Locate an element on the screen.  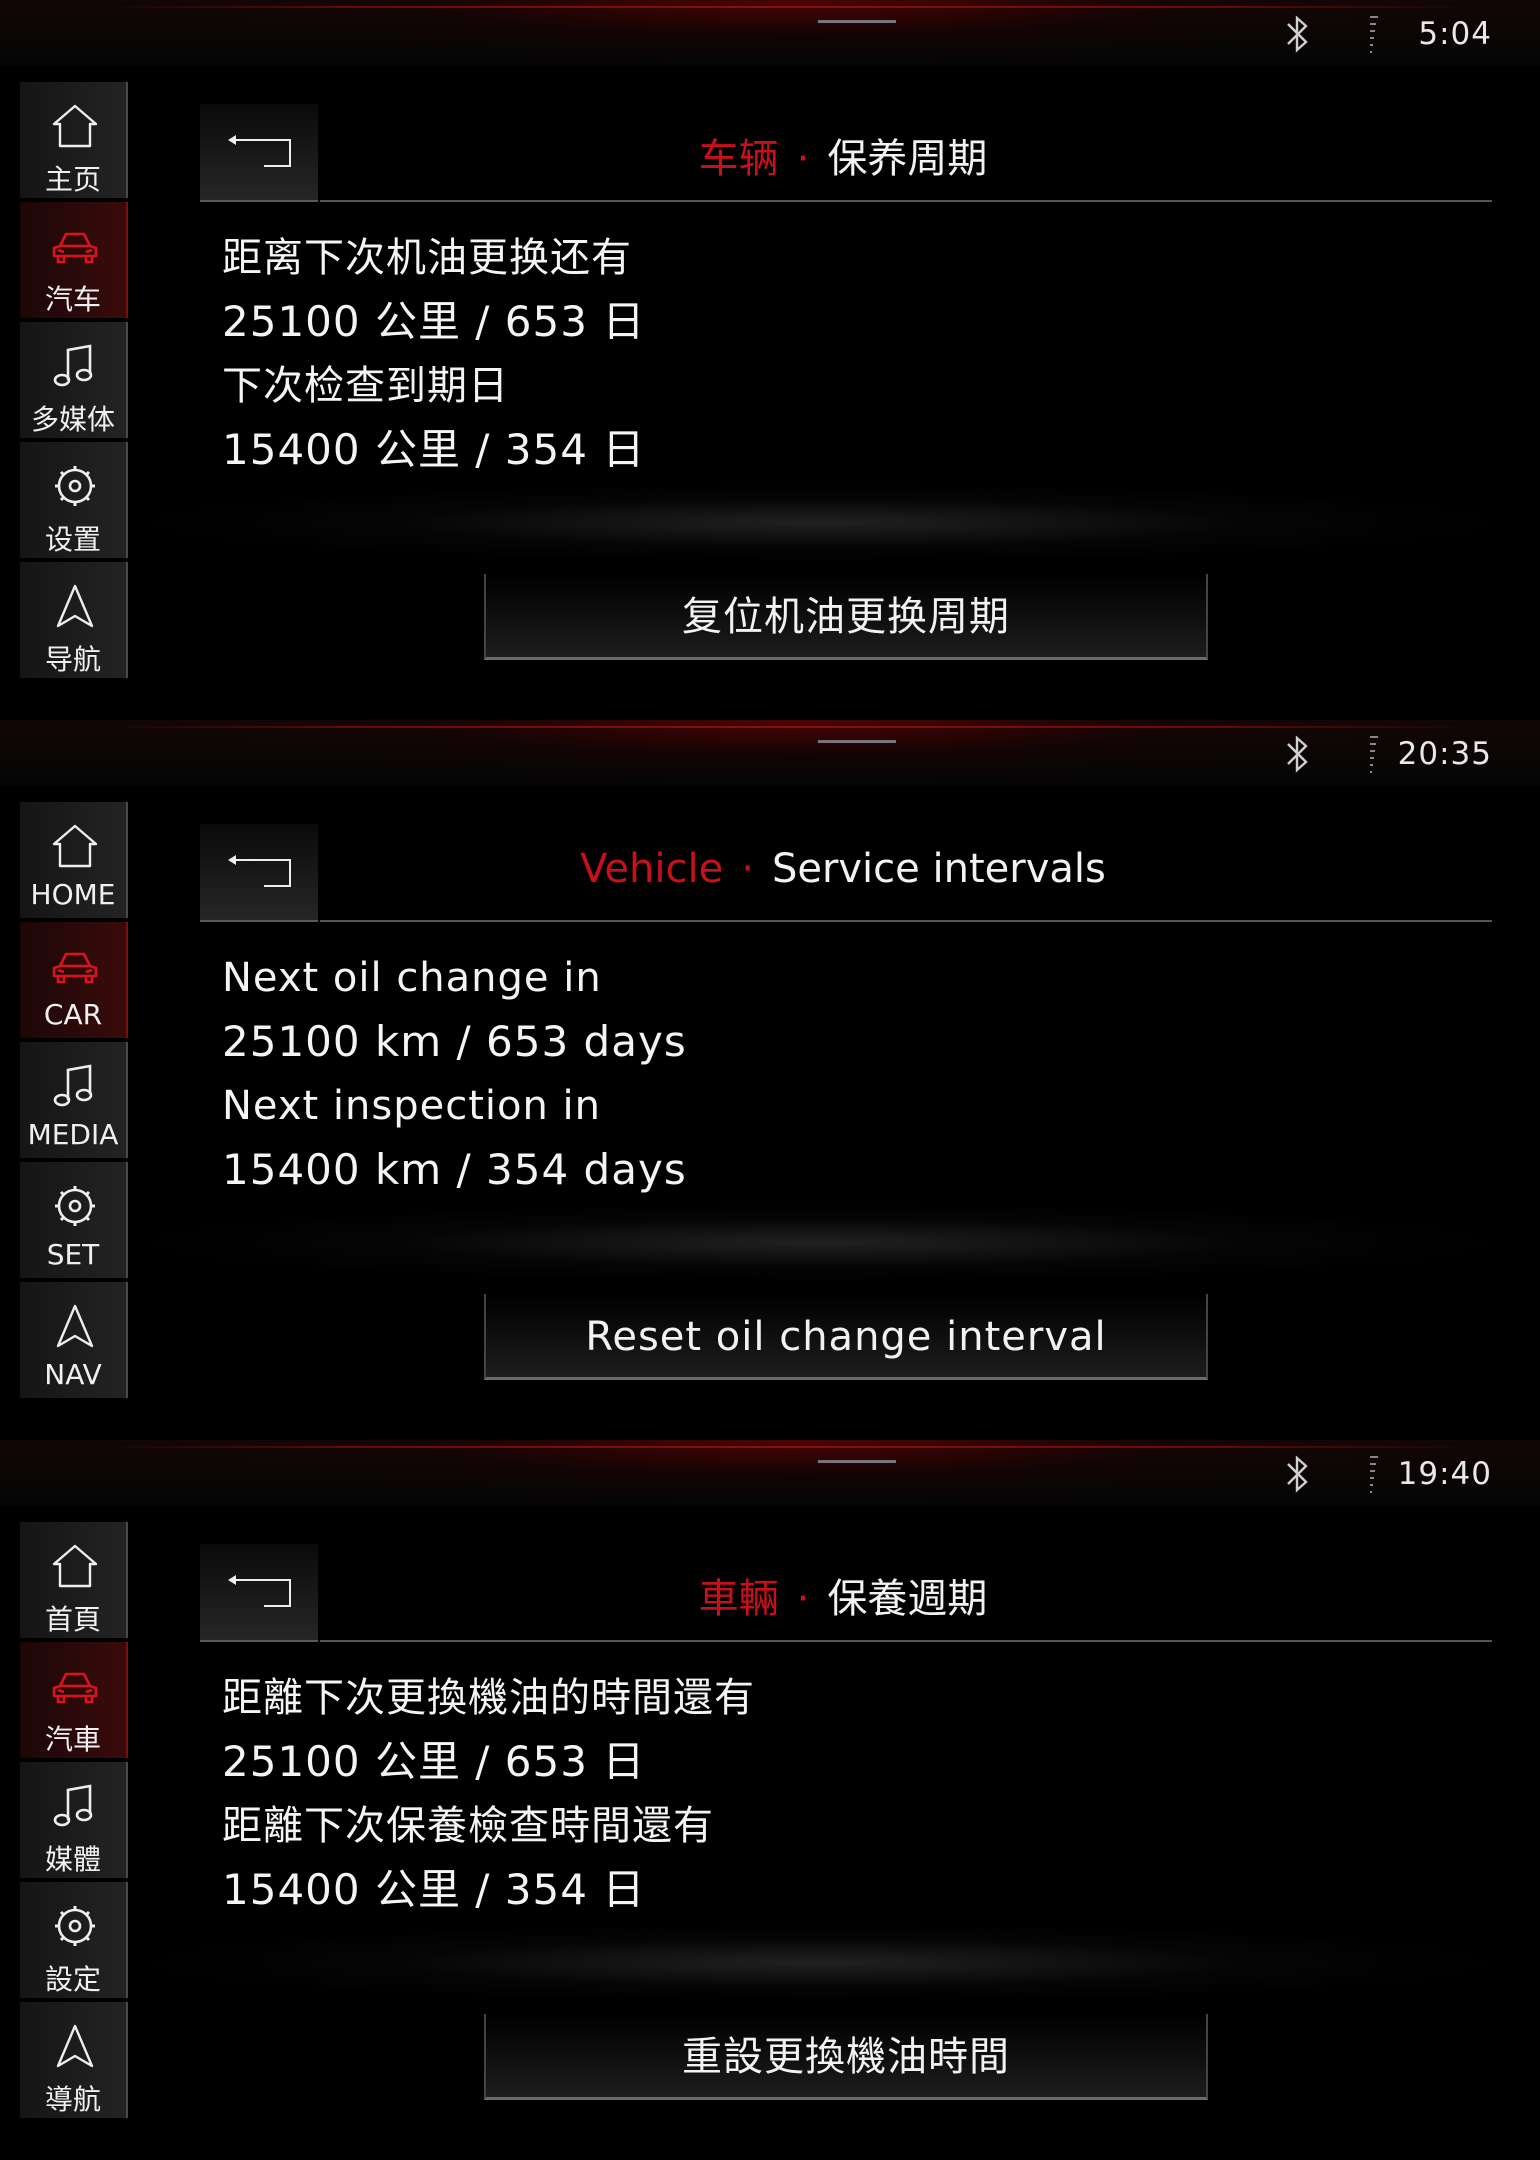
oil-change-label: 距離下次更換機油的時間還有 is located at coordinates (488, 1698).